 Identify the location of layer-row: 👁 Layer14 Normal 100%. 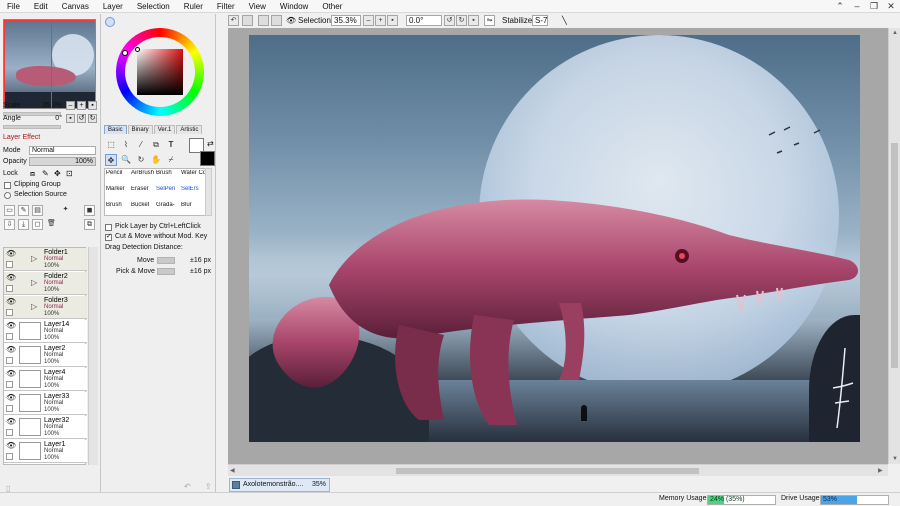
(45, 331).